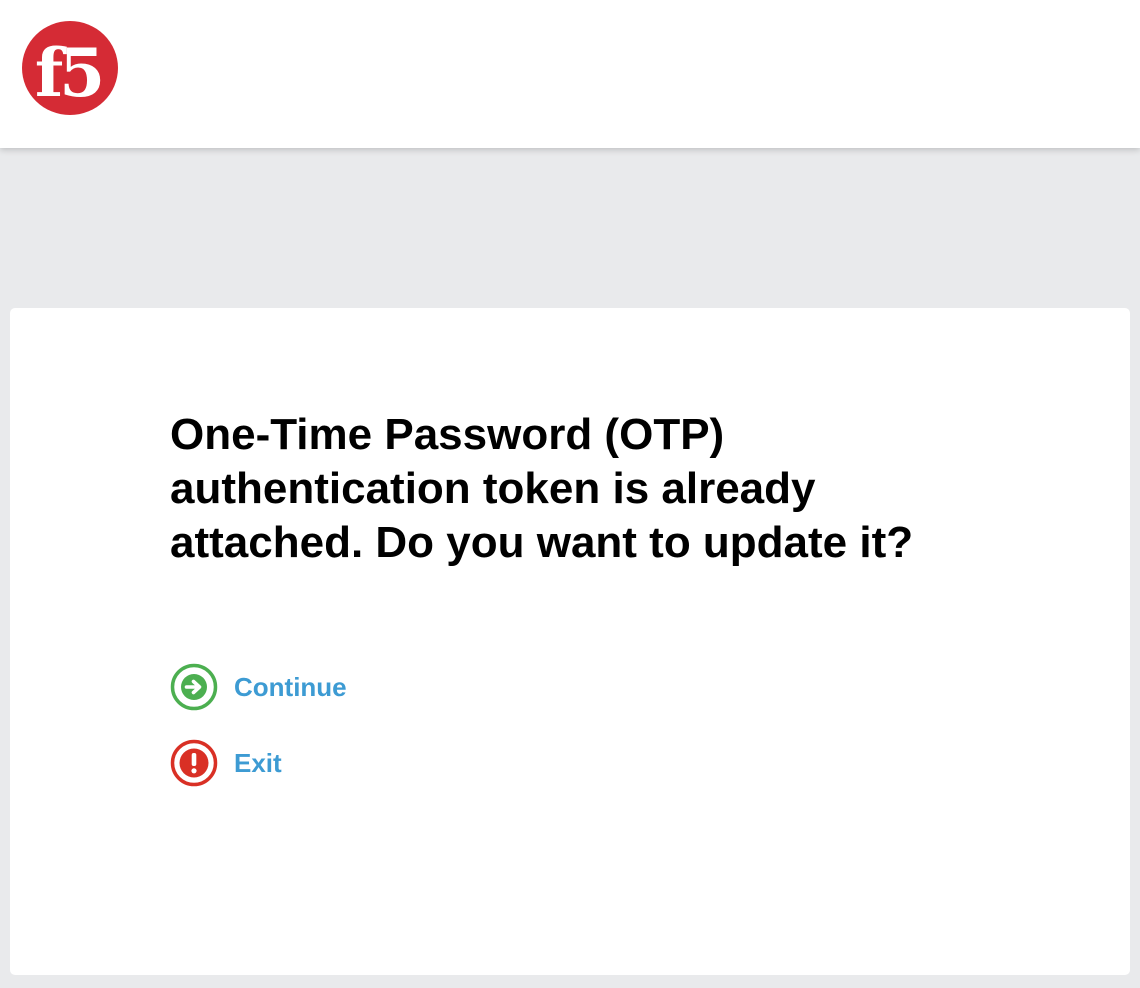 Image resolution: width=1140 pixels, height=988 pixels. Describe the element at coordinates (226, 763) in the screenshot. I see `exit-button: Exit` at that location.